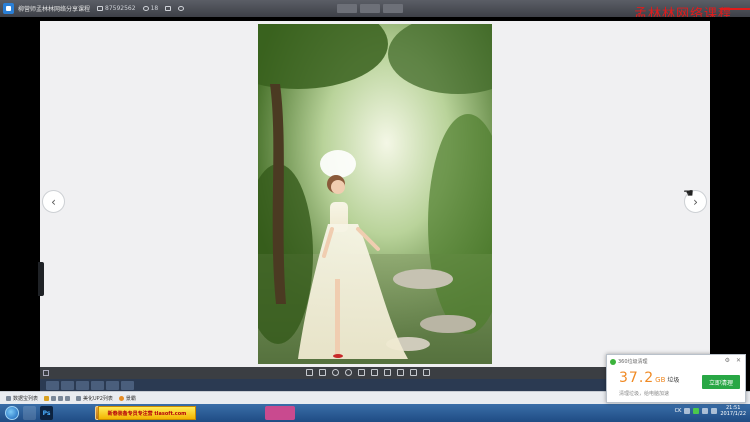 The width and height of the screenshot is (750, 422). I want to click on quick-item-2: 美化UP2列表, so click(94, 398).